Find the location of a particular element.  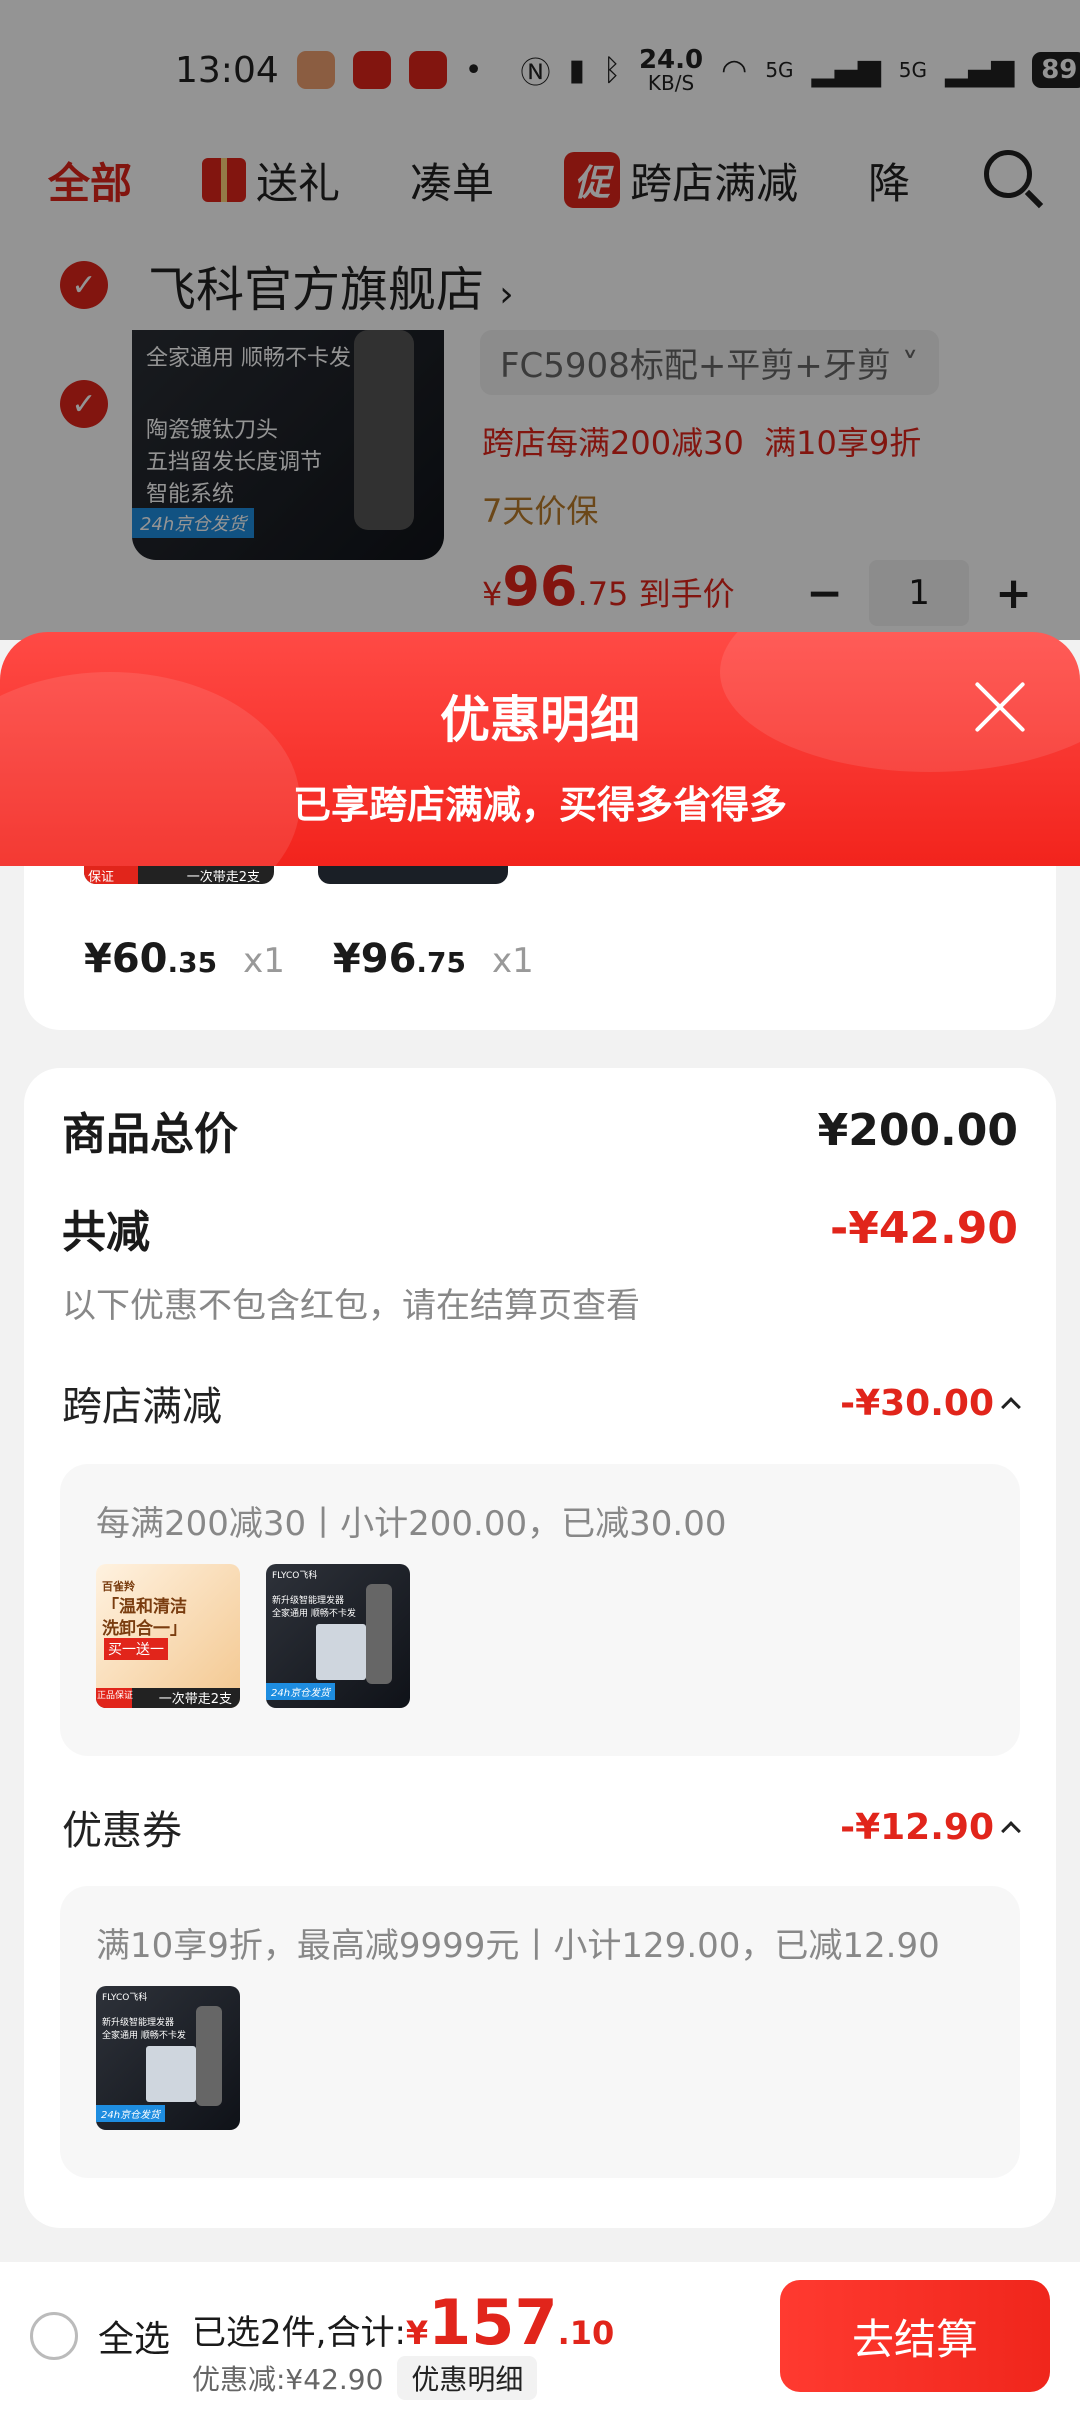

reduce-row: 共减 -¥42.90 is located at coordinates (540, 1228).